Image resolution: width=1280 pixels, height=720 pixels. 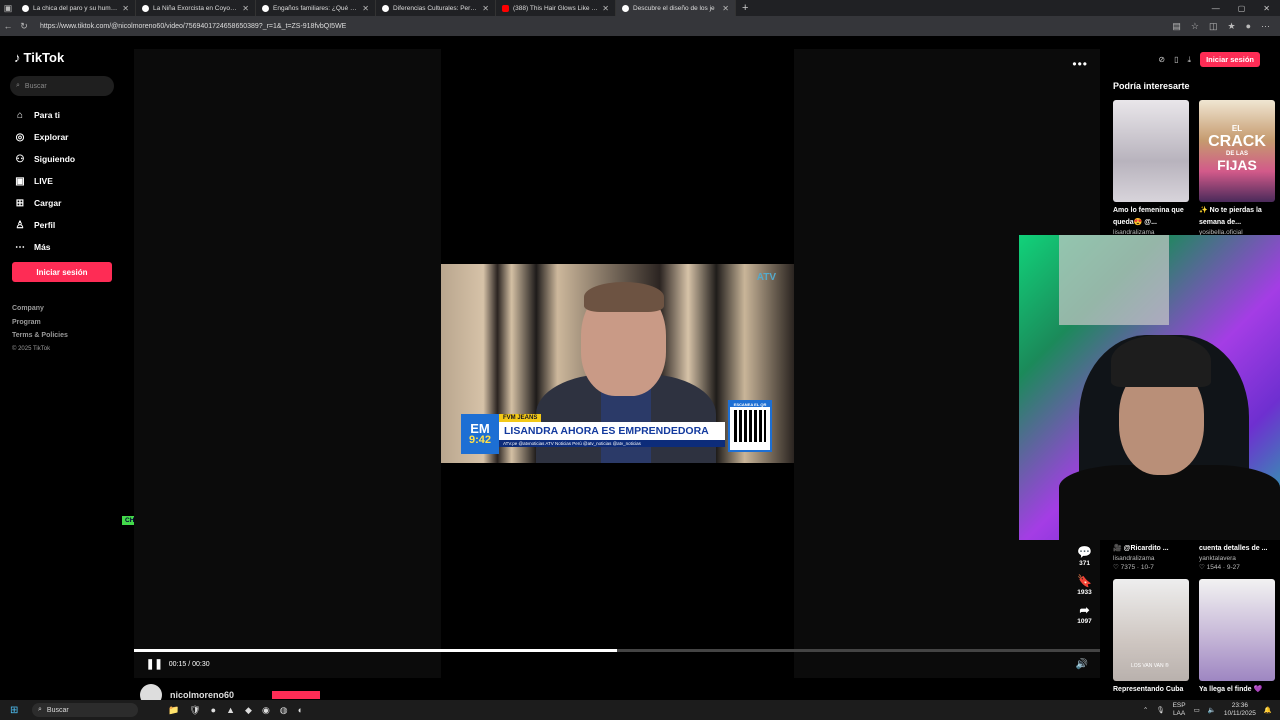 I want to click on news-headline: LISANDRA AHORA ES EMPRENDEDORA, so click(x=612, y=431).